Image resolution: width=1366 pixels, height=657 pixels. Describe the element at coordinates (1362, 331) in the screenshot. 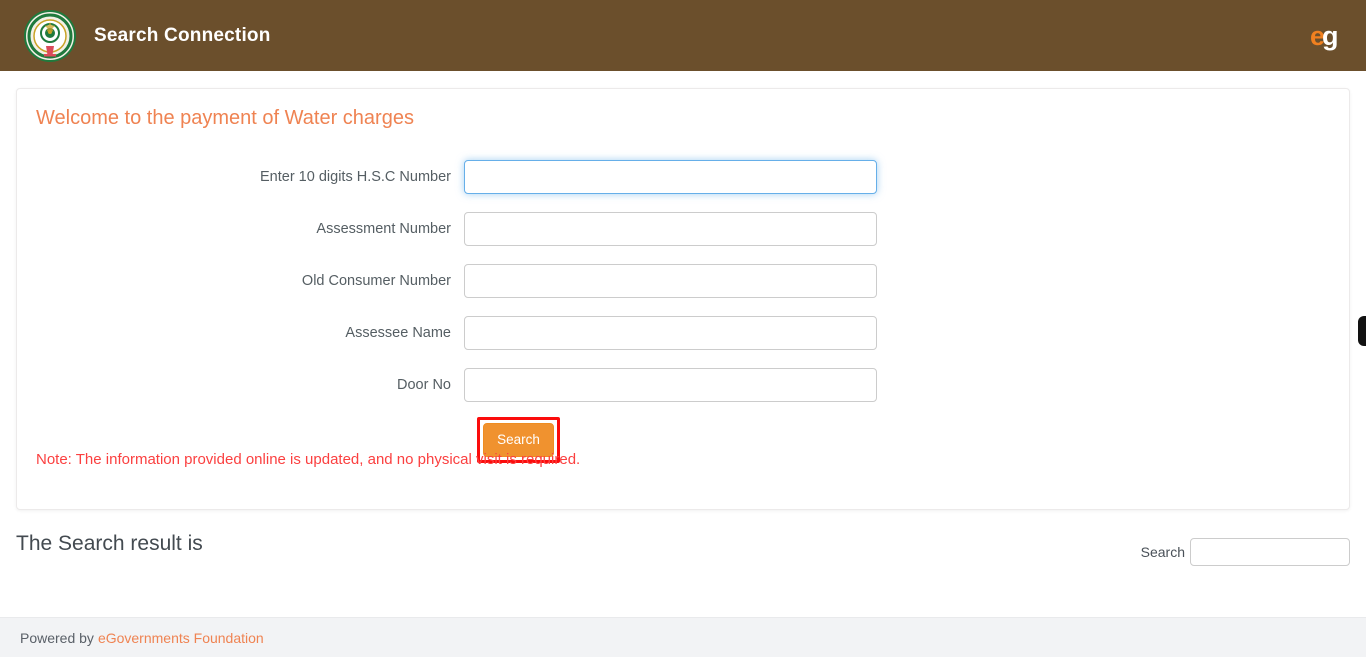

I see `side-panel-tab` at that location.